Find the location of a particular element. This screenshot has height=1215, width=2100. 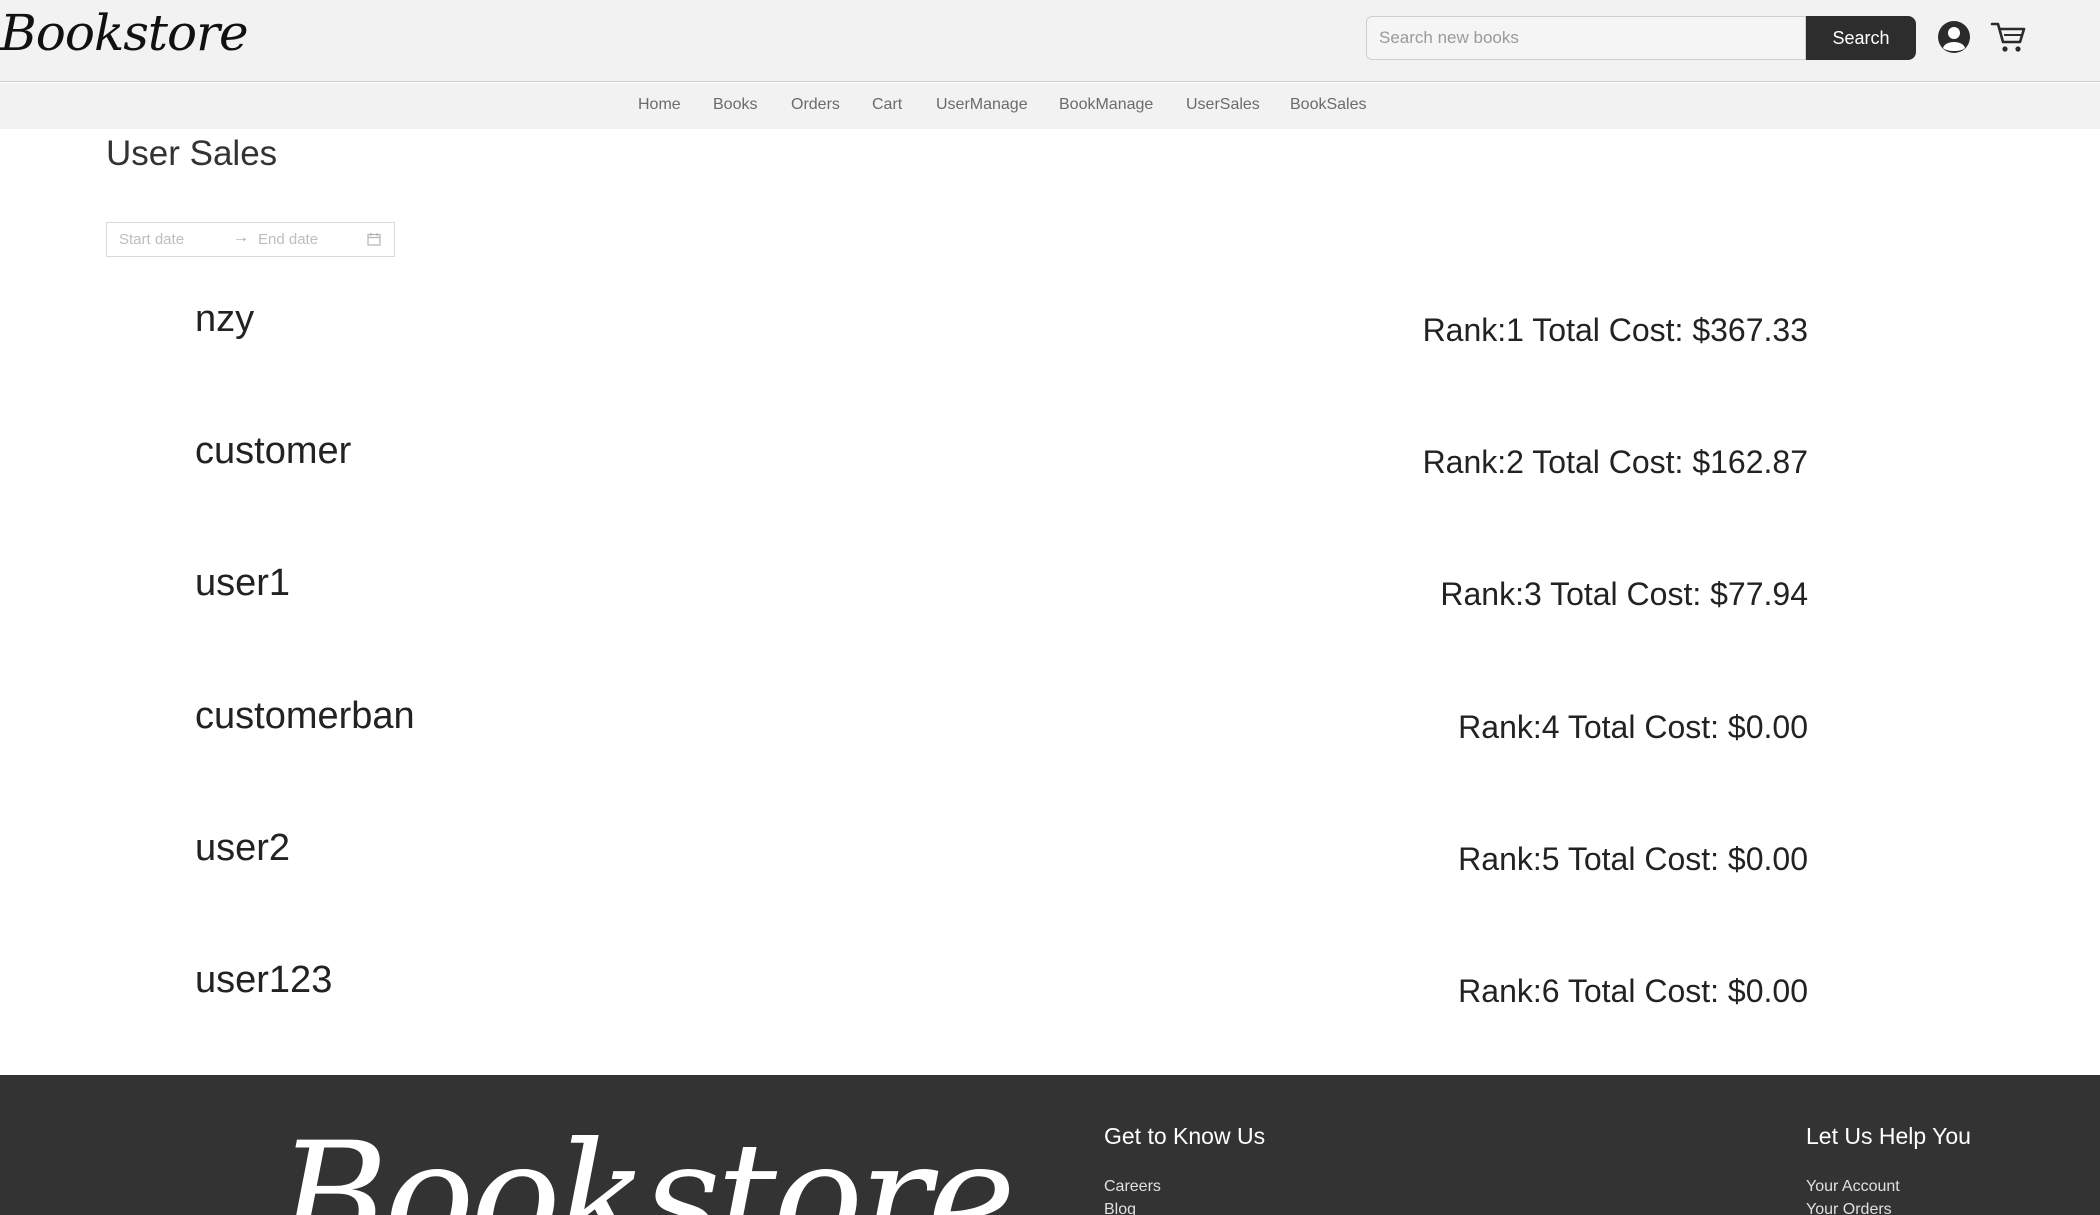

rank-total-cost: Rank:3 Total Cost: $77.94 is located at coordinates (1624, 594).